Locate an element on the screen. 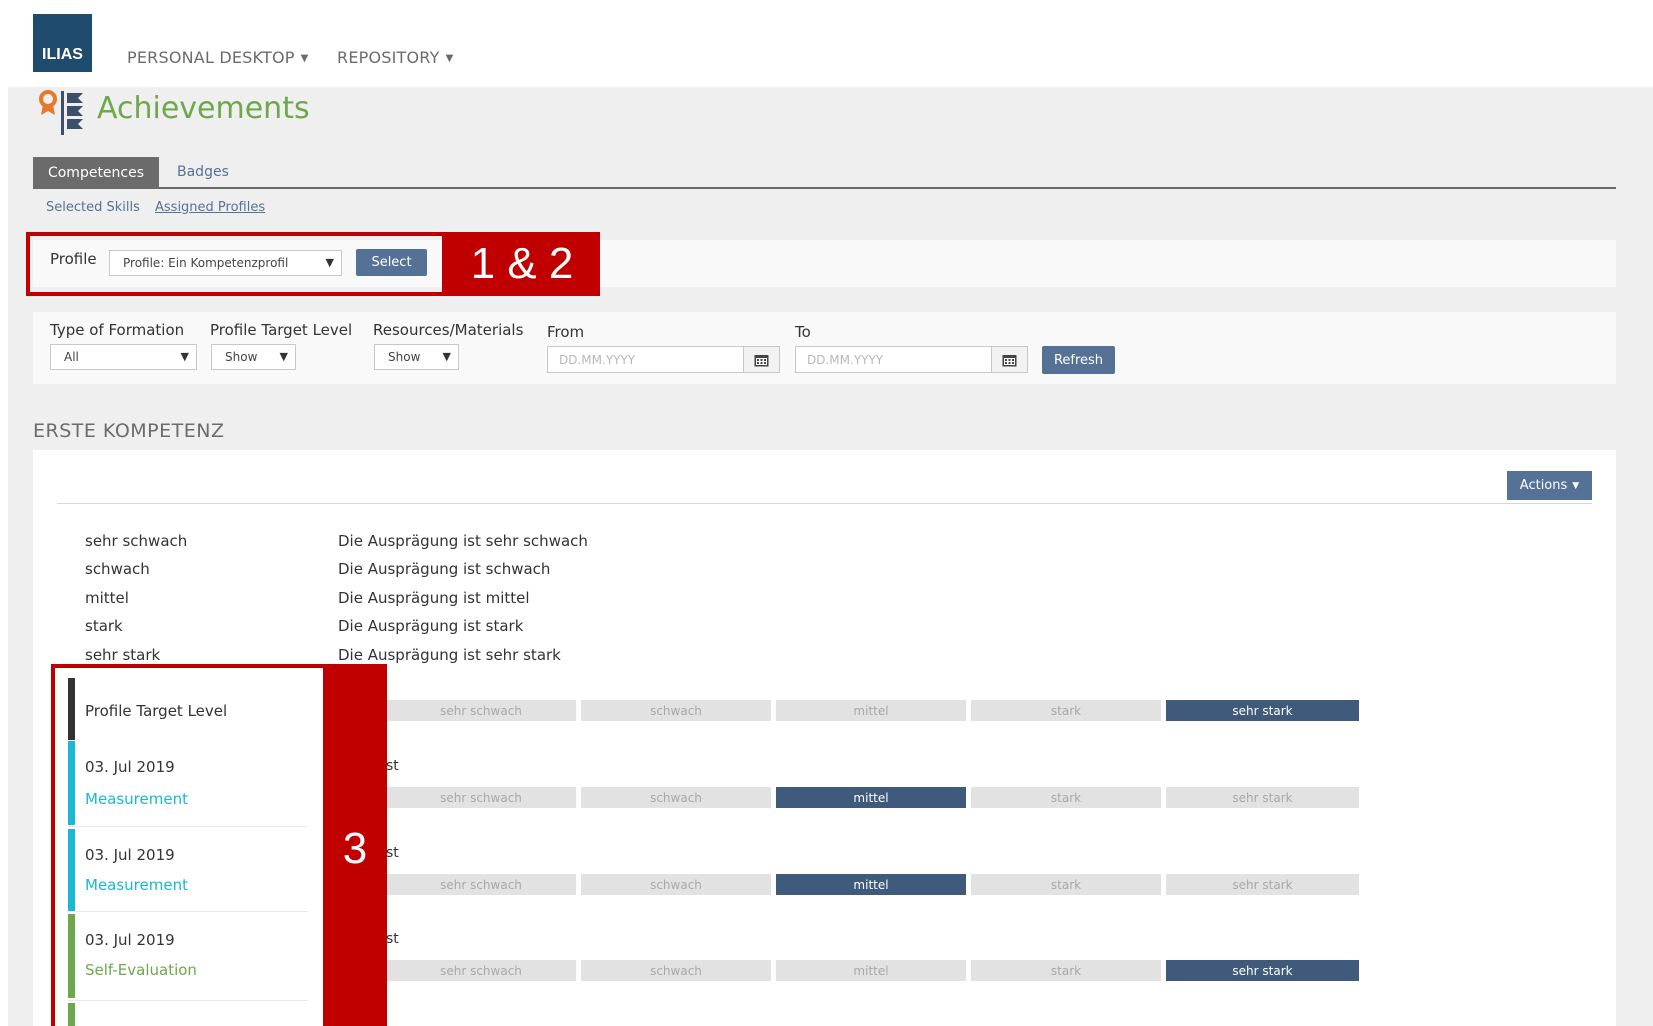 The width and height of the screenshot is (1653, 1026). profile-target-level-select: Show ▼ is located at coordinates (253, 357).